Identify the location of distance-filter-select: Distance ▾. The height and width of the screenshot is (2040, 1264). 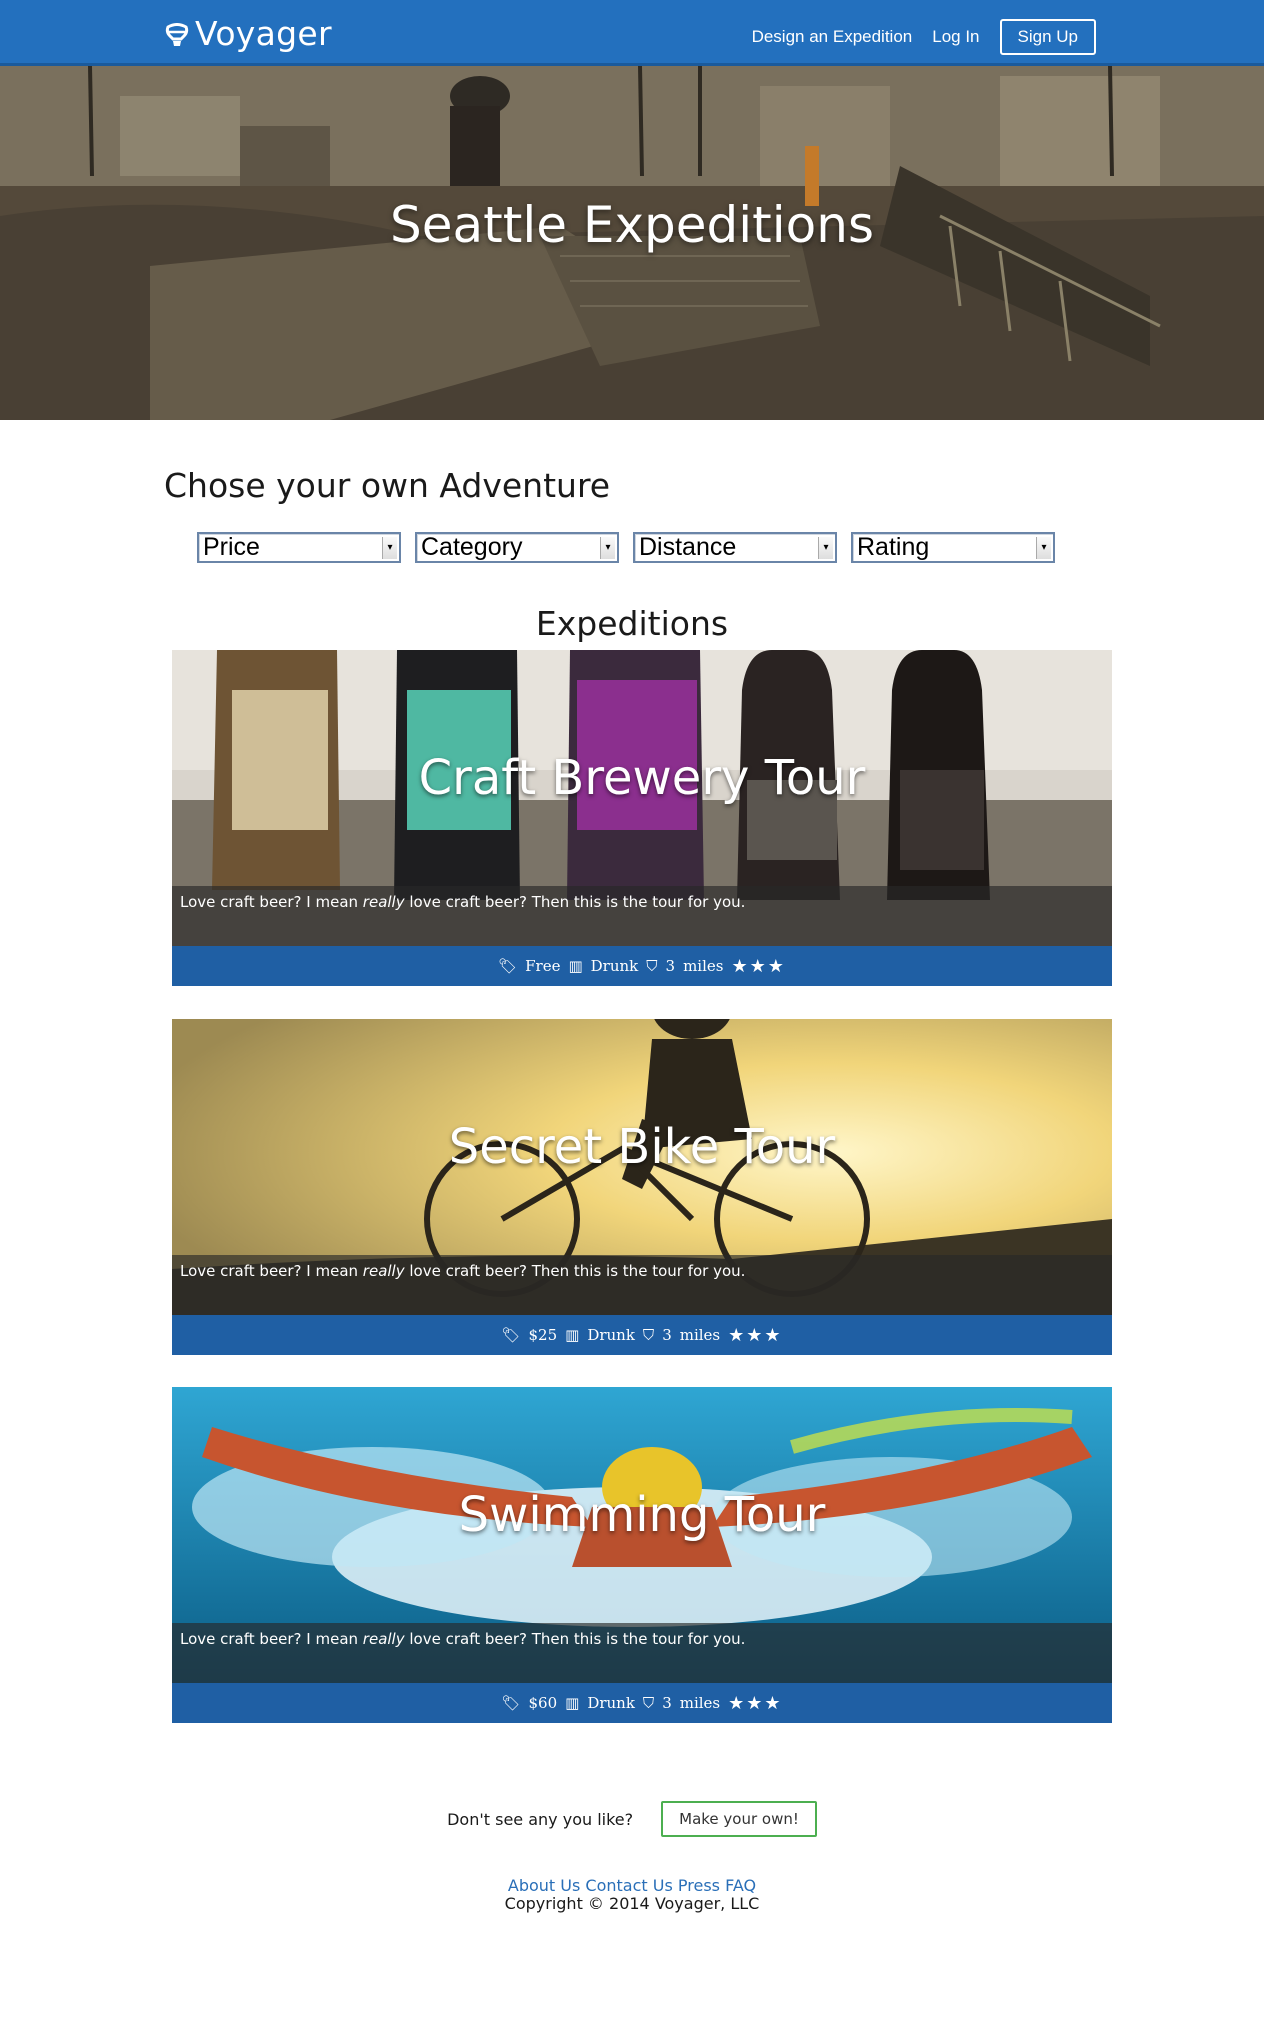
(735, 547).